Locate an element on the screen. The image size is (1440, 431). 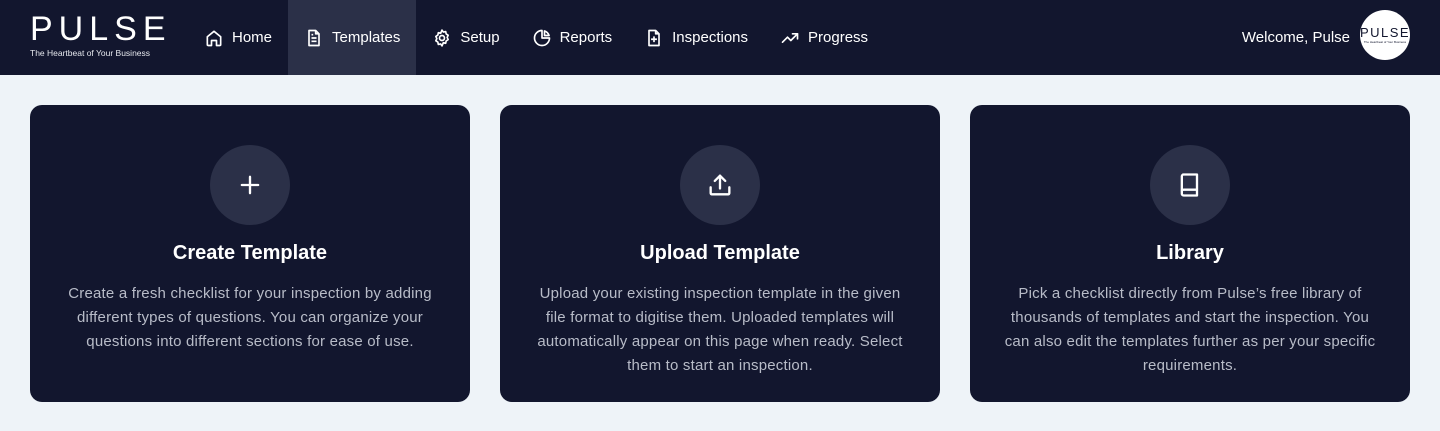
nav-item-templates: Templates is located at coordinates (352, 37).